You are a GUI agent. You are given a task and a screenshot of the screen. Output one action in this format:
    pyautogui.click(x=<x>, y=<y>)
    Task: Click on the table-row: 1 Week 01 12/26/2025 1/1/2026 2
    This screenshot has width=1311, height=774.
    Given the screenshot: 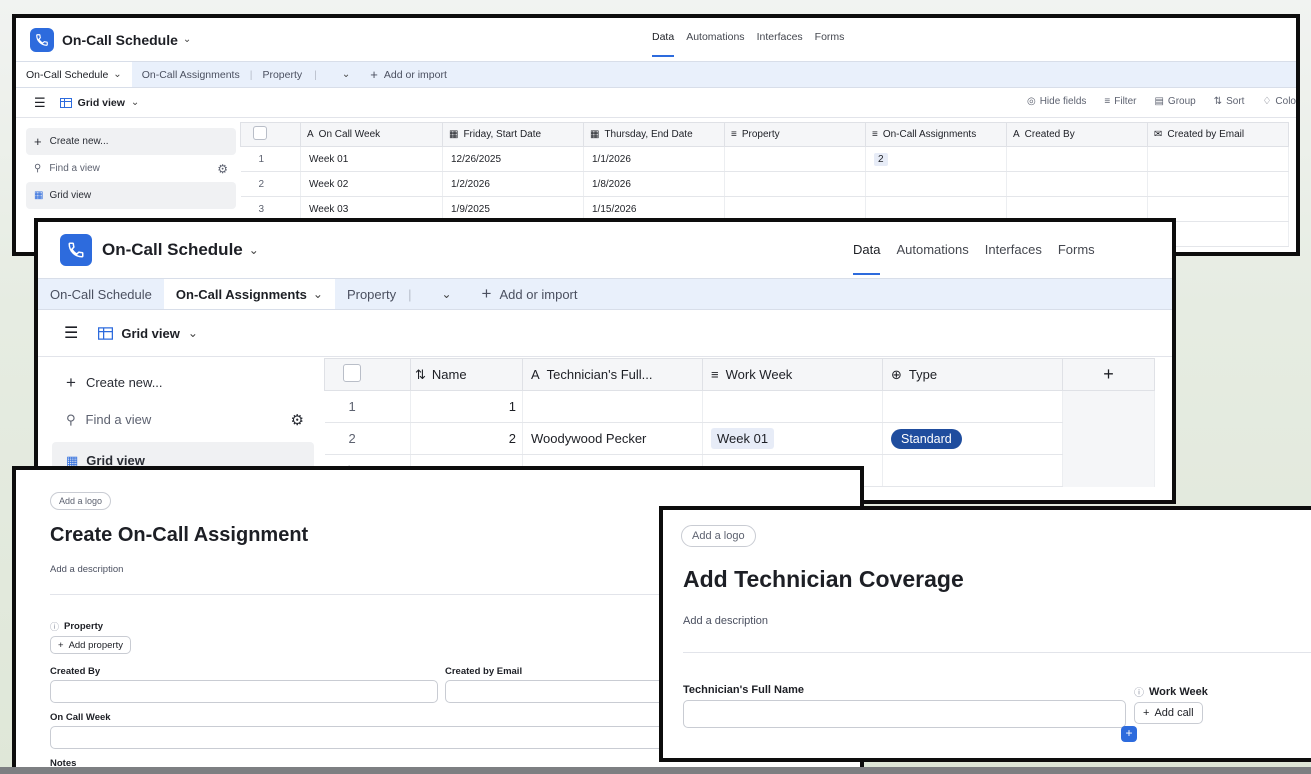 What is the action you would take?
    pyautogui.click(x=764, y=159)
    